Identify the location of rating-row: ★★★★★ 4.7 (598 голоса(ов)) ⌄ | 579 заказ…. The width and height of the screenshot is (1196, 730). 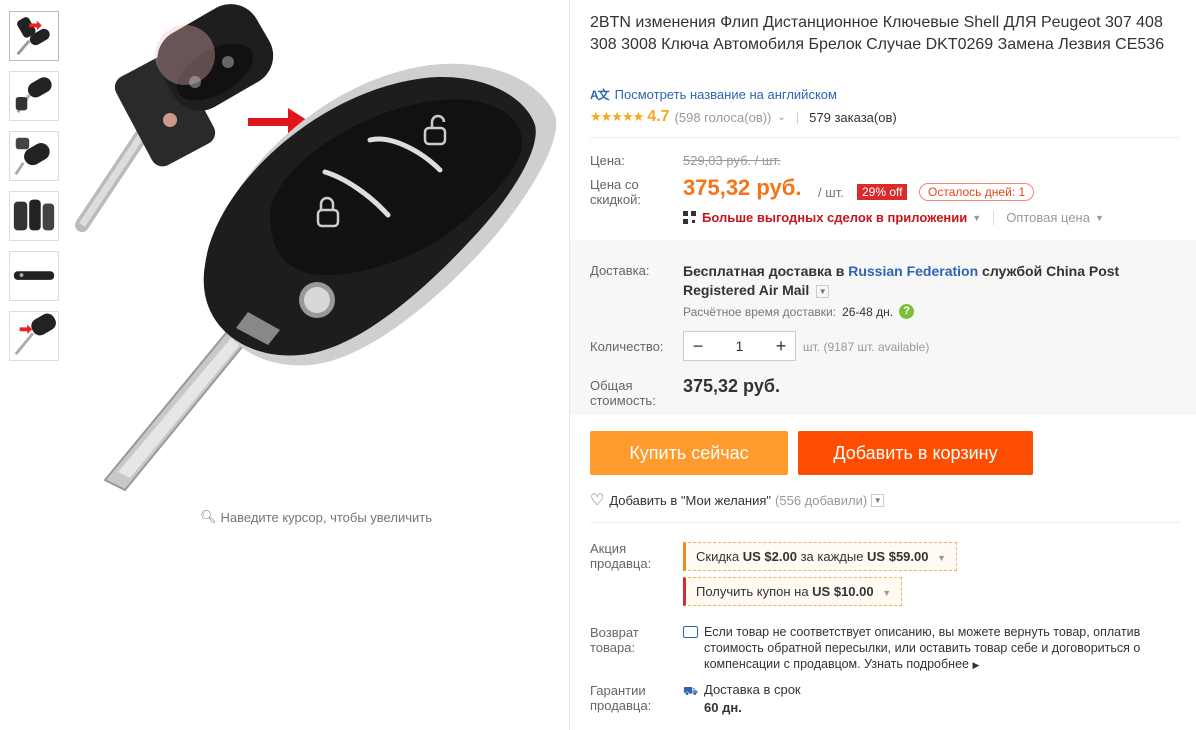
(743, 117).